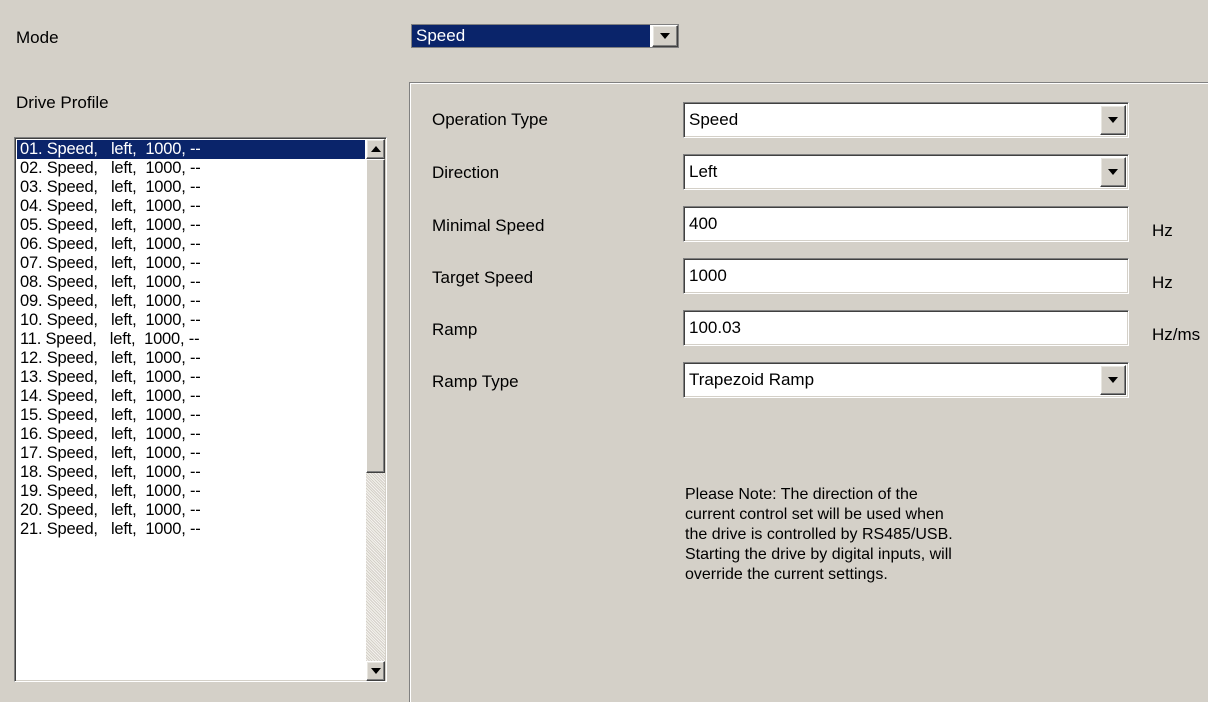 This screenshot has height=702, width=1208. What do you see at coordinates (906, 276) in the screenshot?
I see `target-speed-input: 1000` at bounding box center [906, 276].